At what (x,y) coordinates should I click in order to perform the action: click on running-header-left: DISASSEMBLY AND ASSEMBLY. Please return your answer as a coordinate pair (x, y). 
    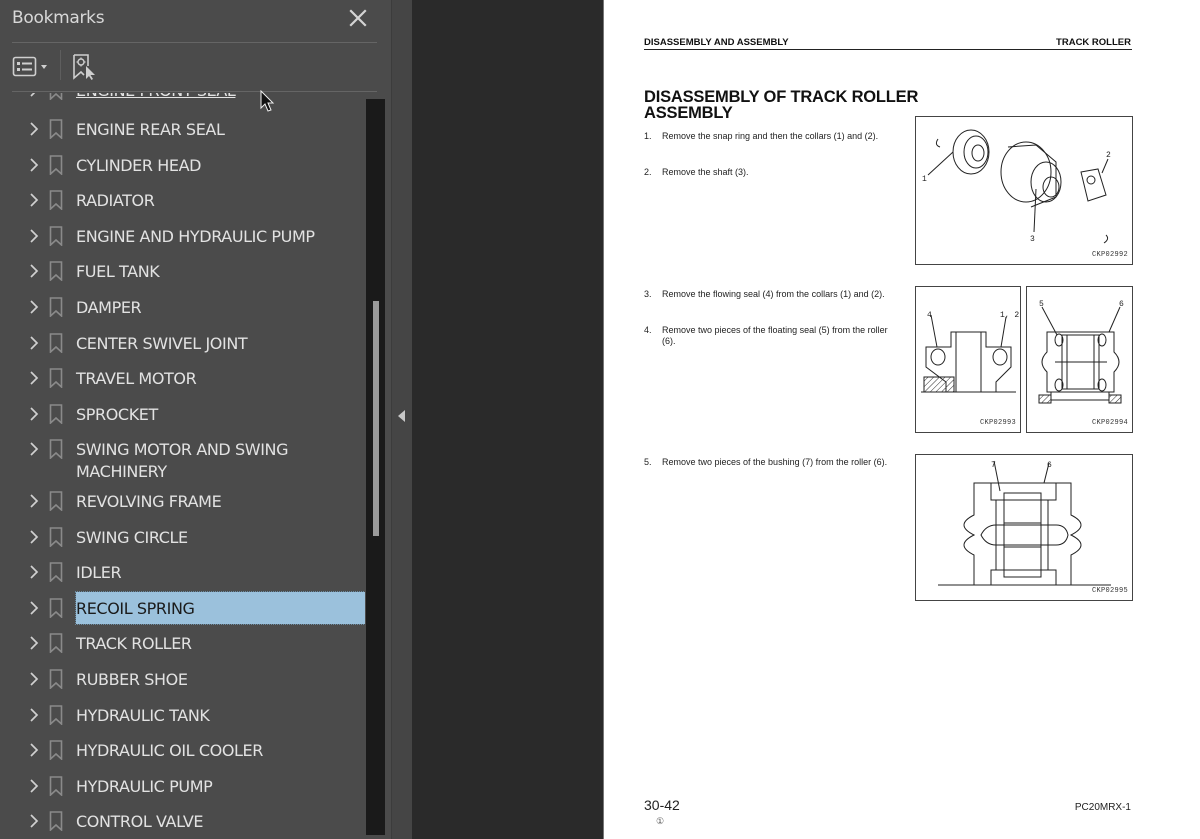
    Looking at the image, I should click on (716, 42).